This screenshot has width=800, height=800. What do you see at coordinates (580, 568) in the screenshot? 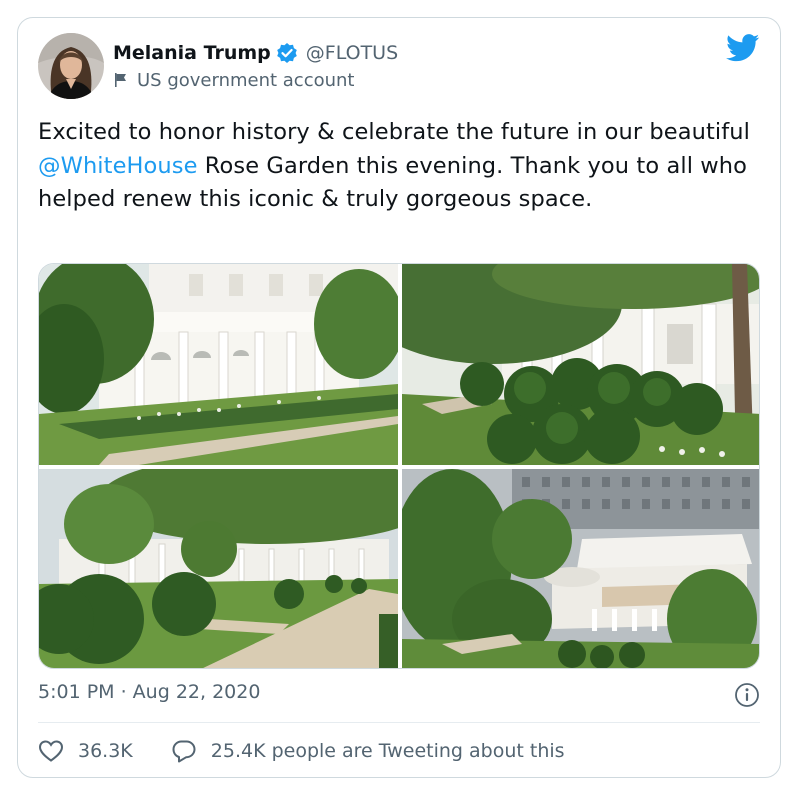
I see `photo-aerial` at bounding box center [580, 568].